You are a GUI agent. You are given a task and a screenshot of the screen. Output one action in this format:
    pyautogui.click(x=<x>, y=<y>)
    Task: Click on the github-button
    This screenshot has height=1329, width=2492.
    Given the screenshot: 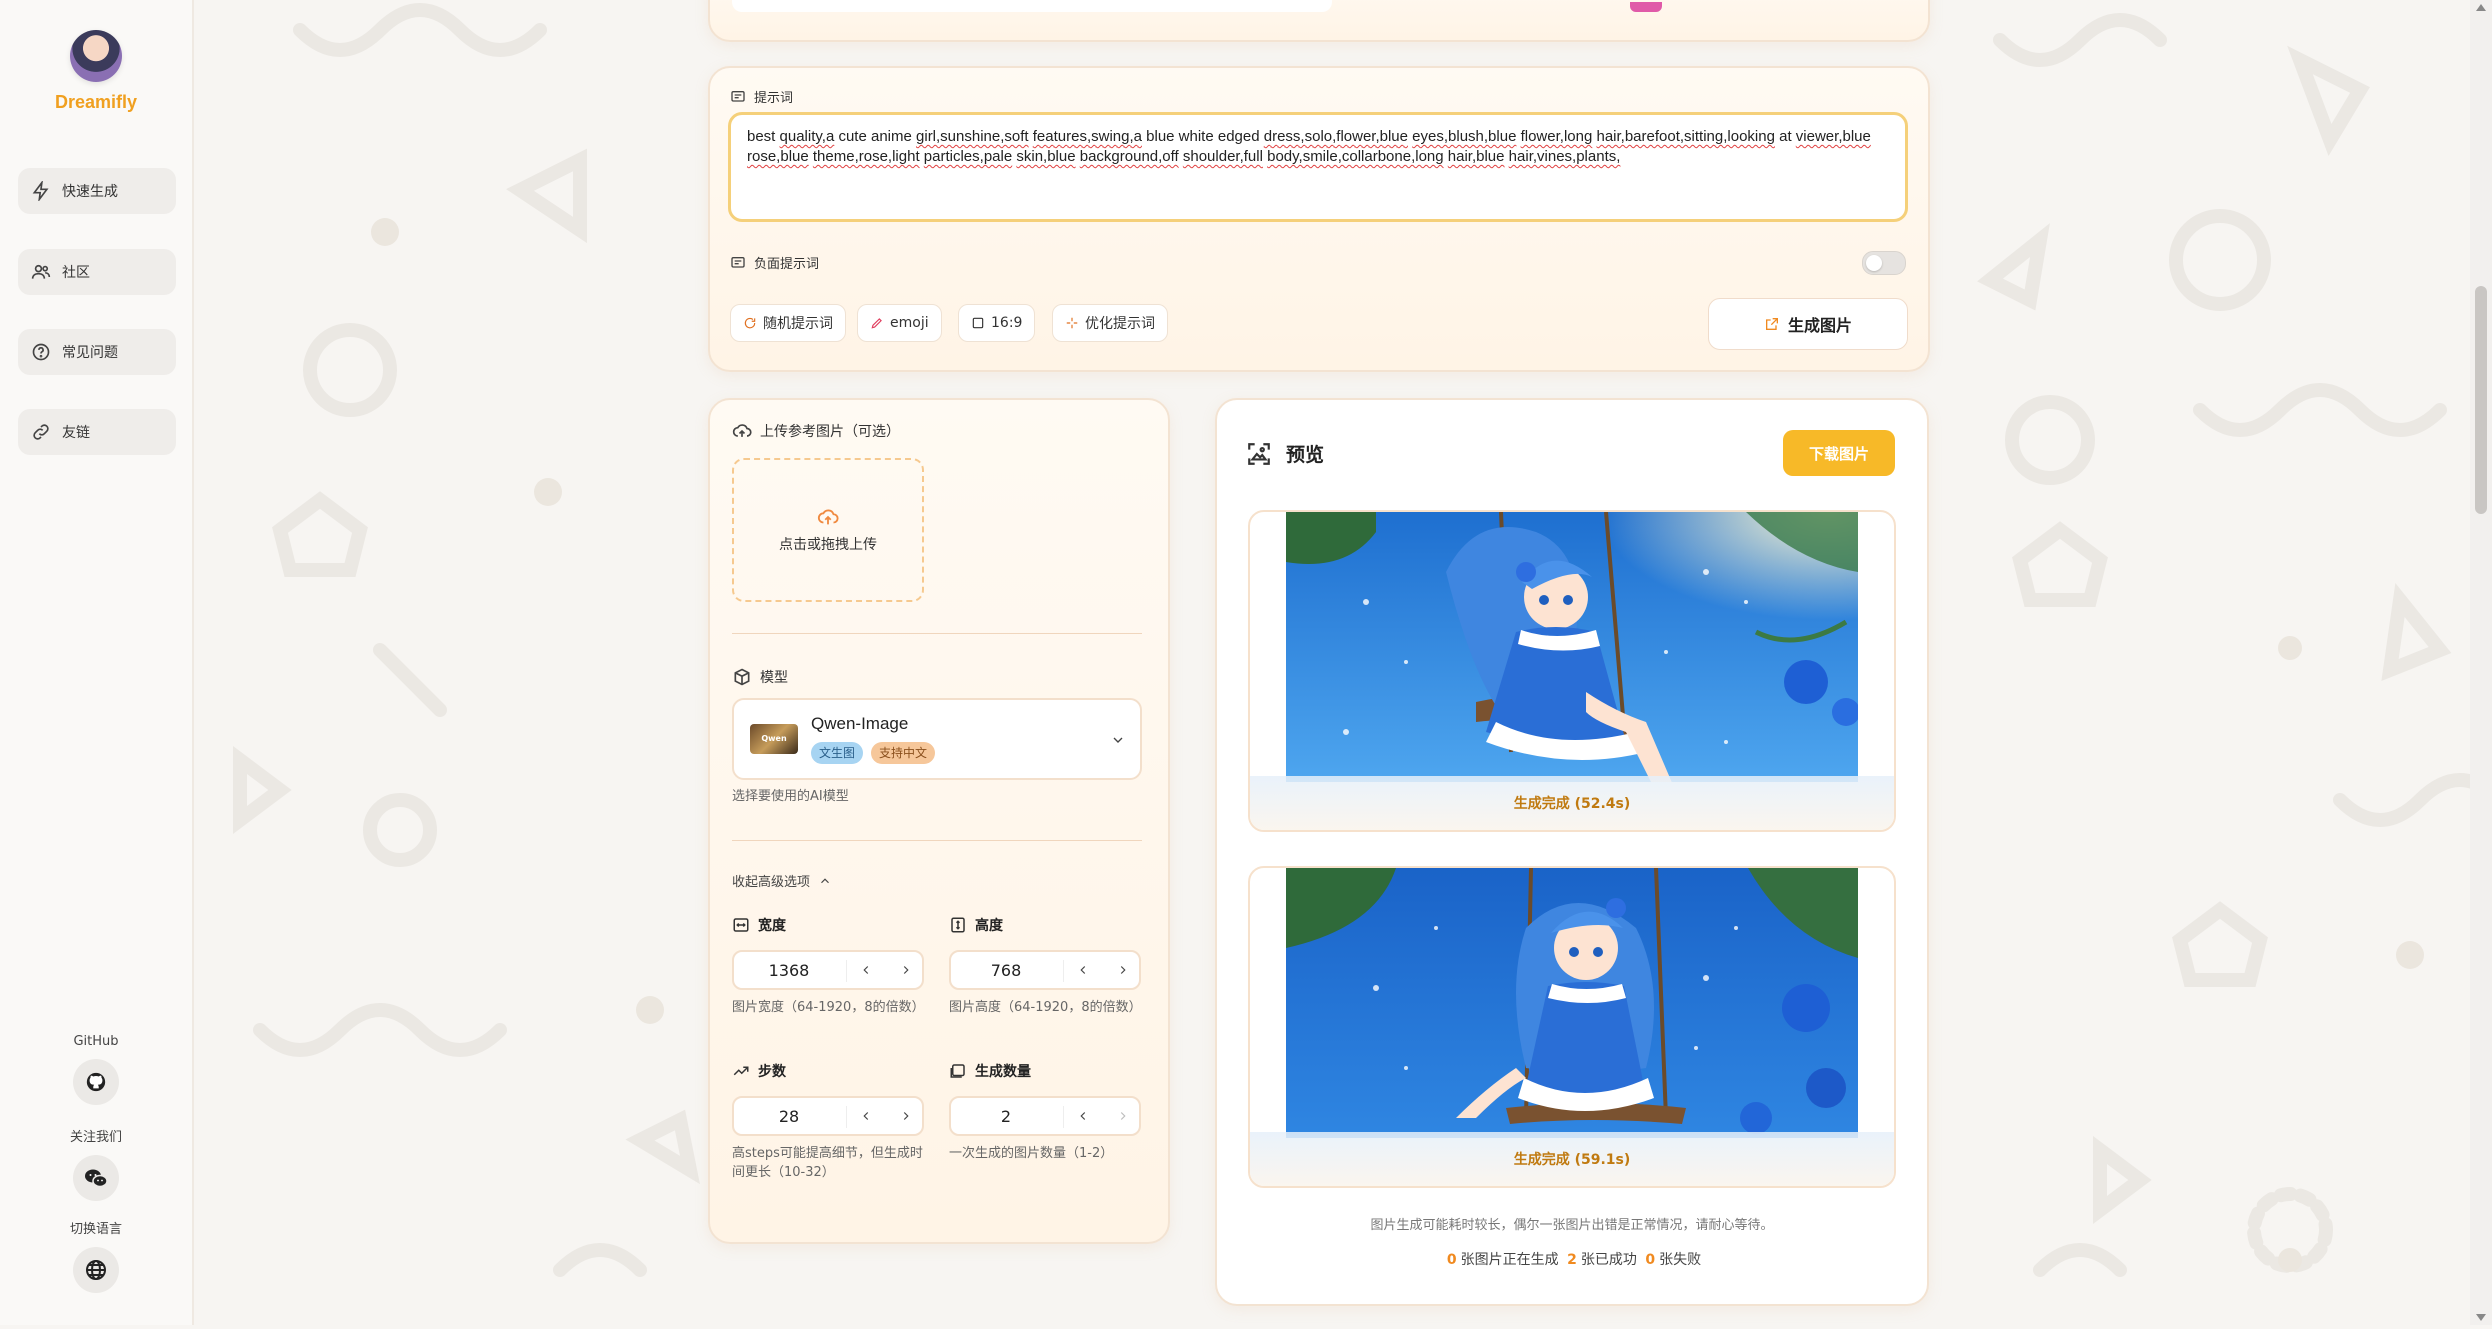 What is the action you would take?
    pyautogui.click(x=96, y=1082)
    